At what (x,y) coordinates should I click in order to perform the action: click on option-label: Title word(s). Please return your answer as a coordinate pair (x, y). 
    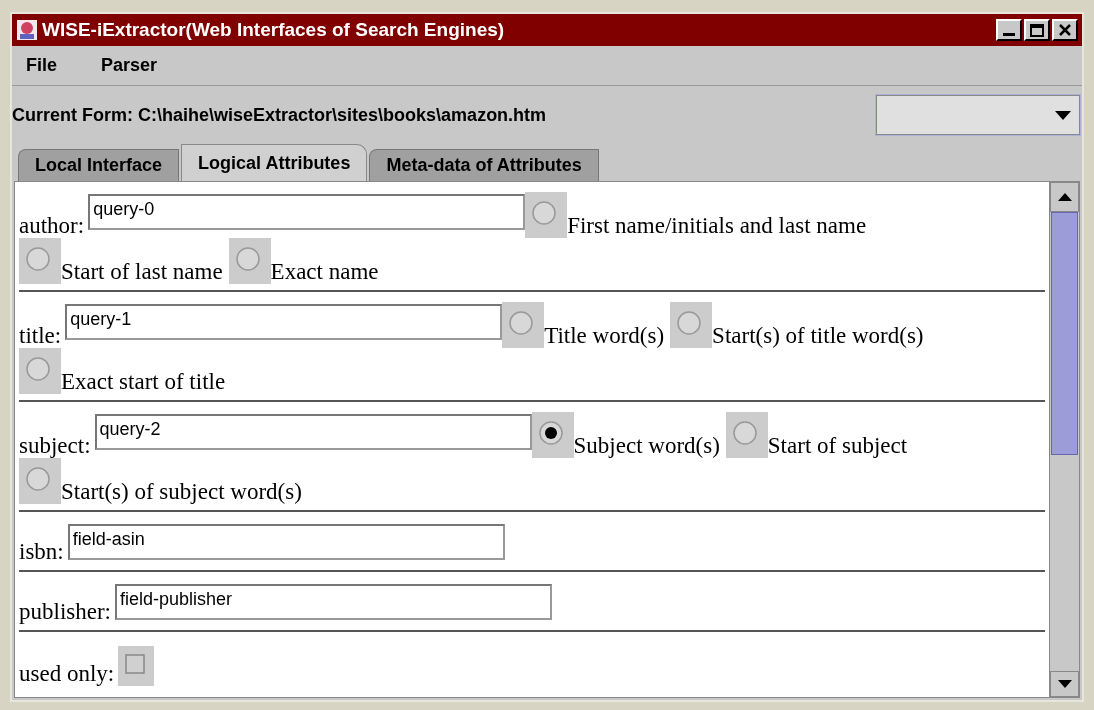
    Looking at the image, I should click on (604, 335).